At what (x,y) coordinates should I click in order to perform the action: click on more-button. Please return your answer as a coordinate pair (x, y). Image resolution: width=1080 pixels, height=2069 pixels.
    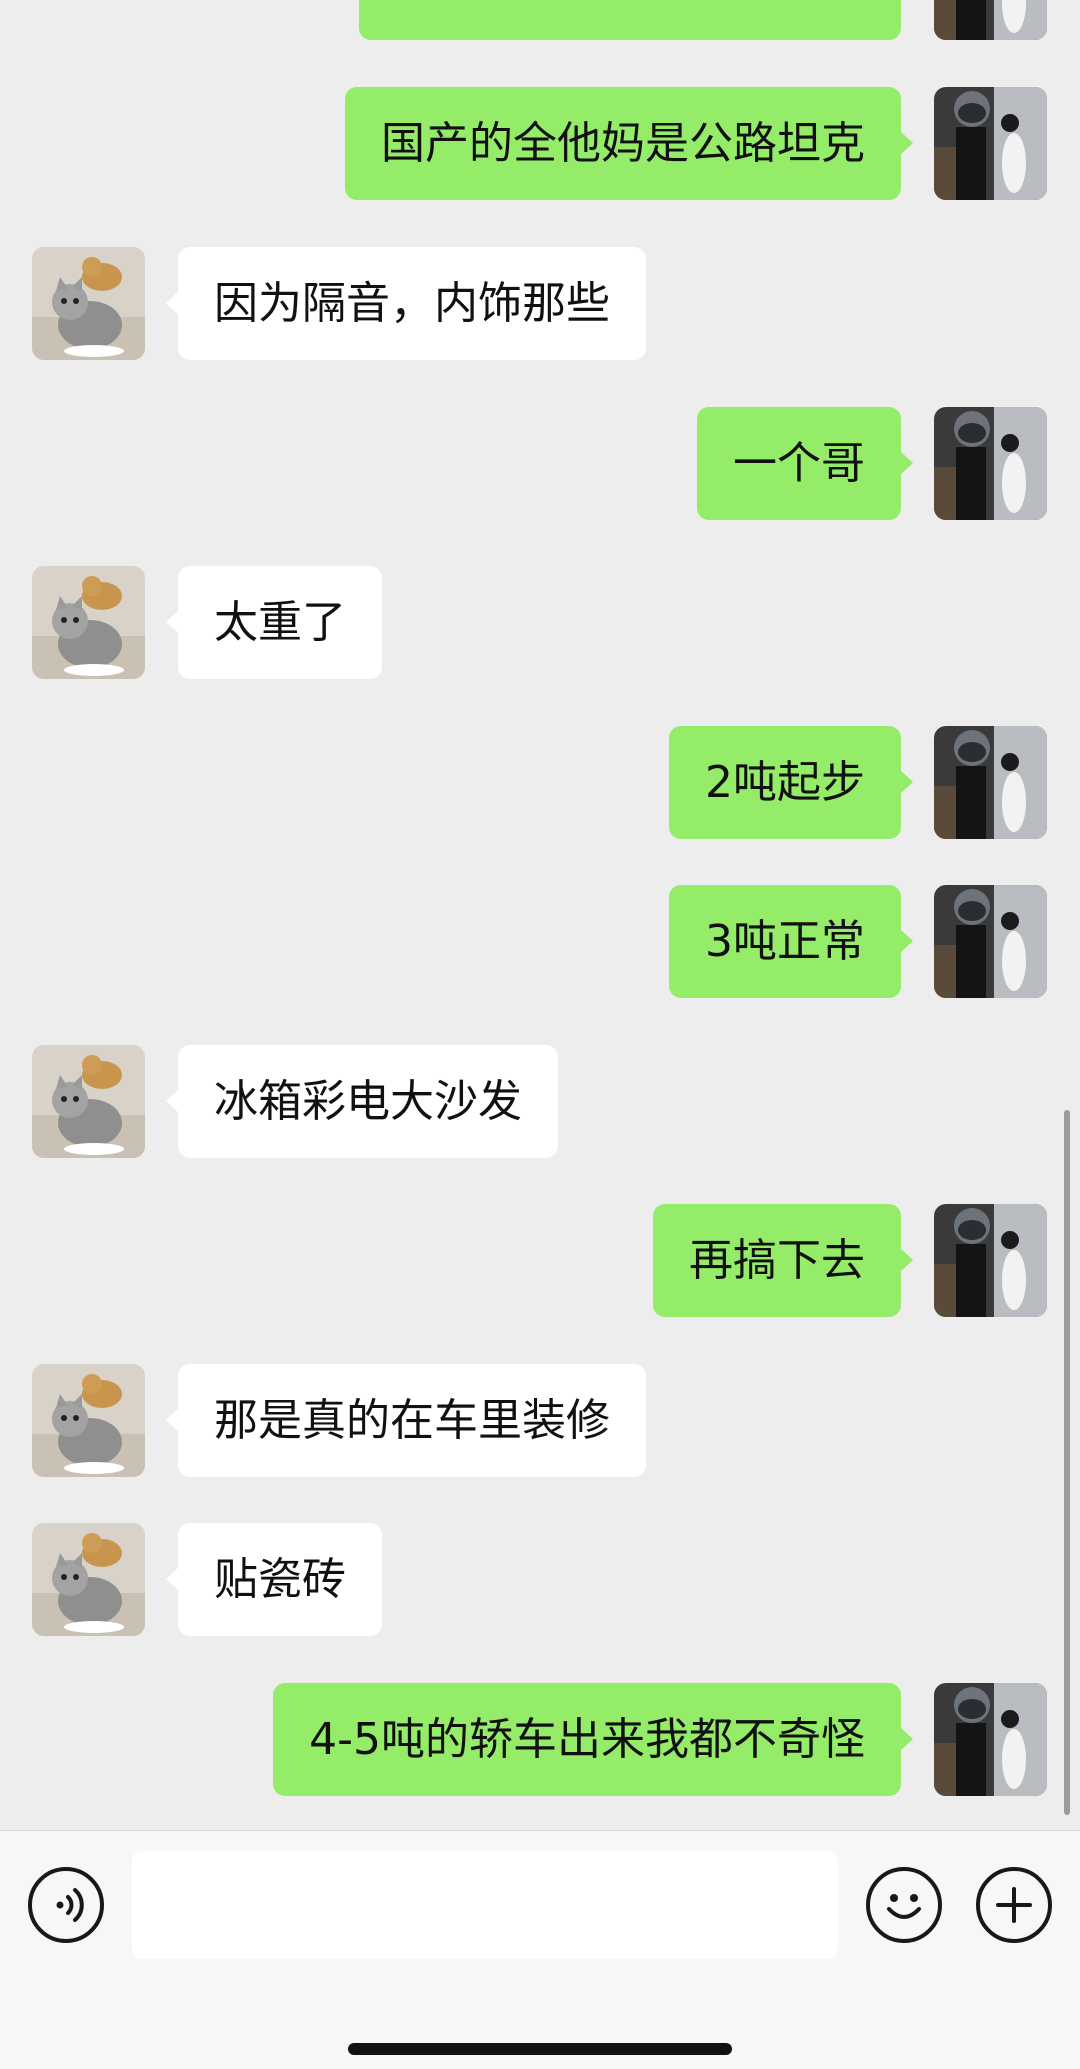
    Looking at the image, I should click on (1014, 1905).